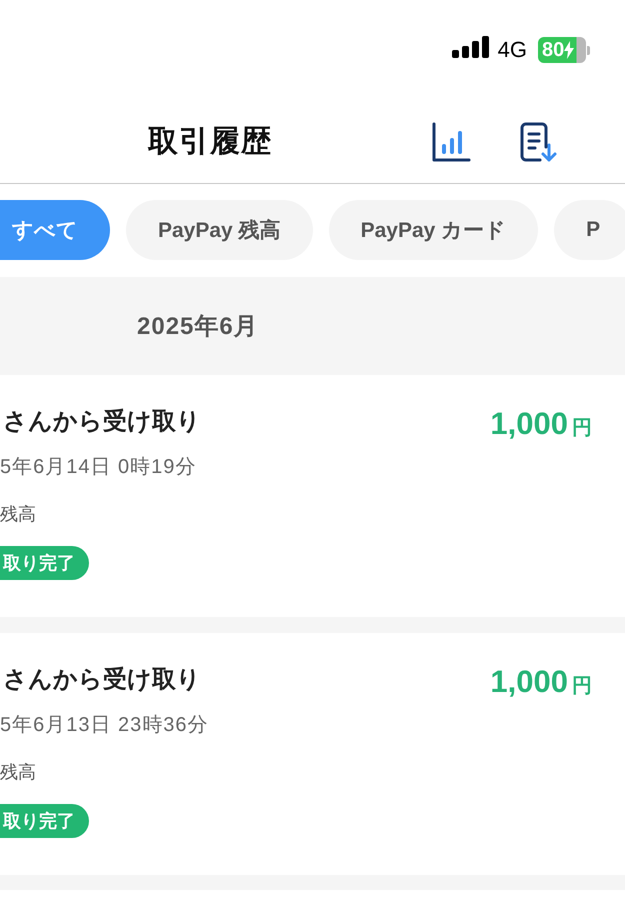 This screenshot has height=900, width=625. I want to click on month-label: 2025年6月, so click(198, 327).